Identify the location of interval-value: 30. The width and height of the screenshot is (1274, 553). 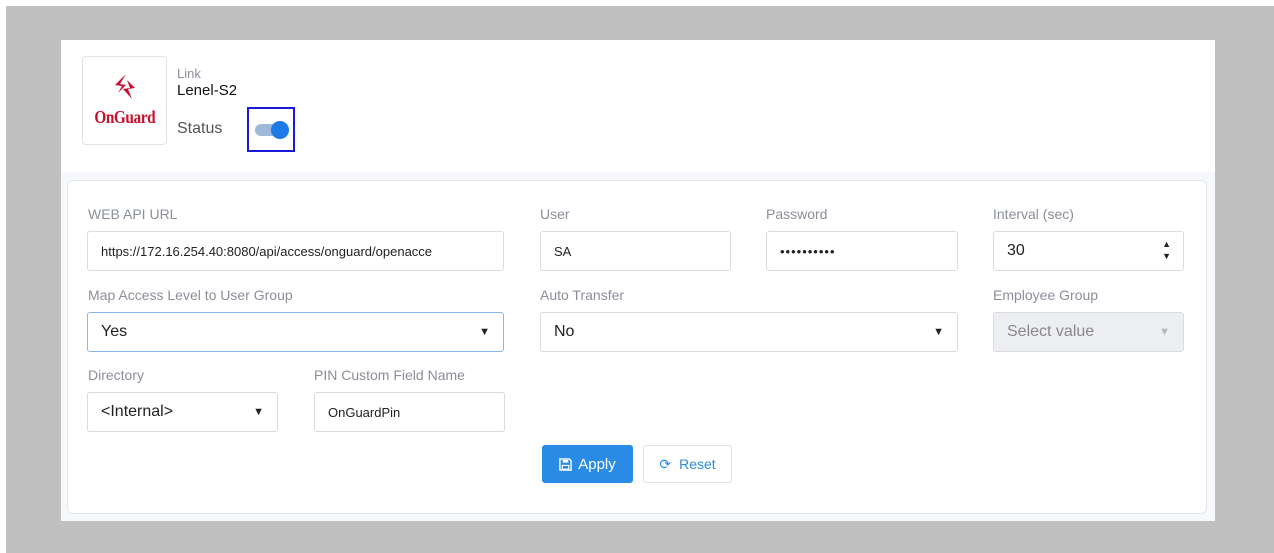
(1016, 250).